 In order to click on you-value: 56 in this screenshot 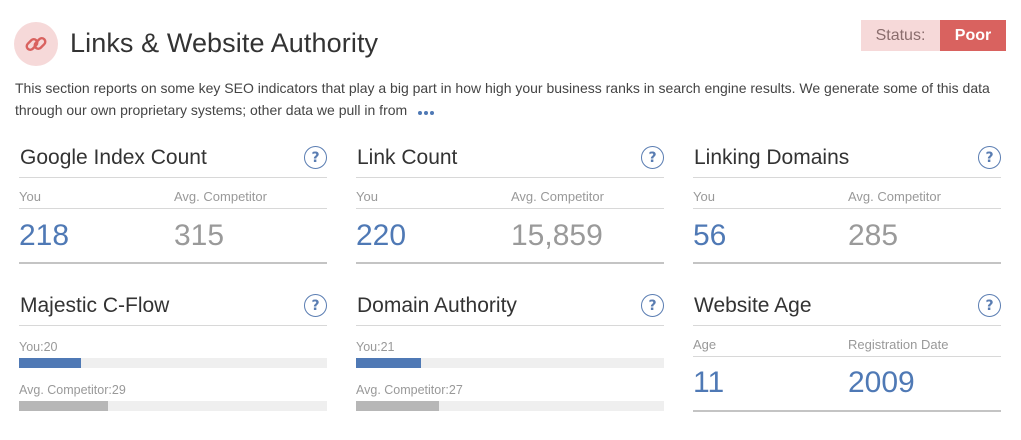, I will do `click(710, 235)`.